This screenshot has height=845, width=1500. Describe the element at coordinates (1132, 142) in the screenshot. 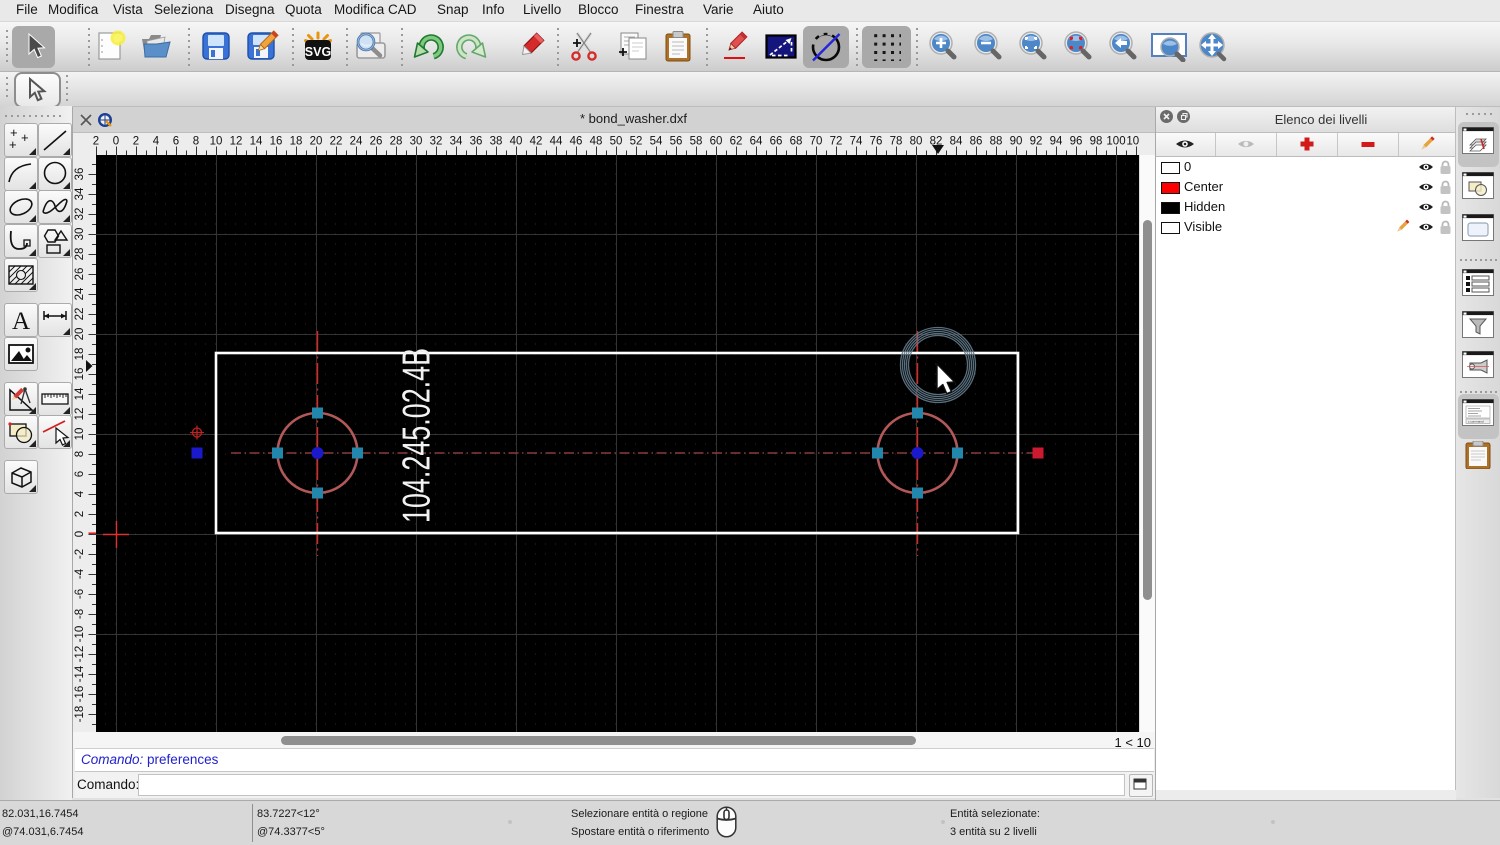

I see `svg-text: 102` at that location.